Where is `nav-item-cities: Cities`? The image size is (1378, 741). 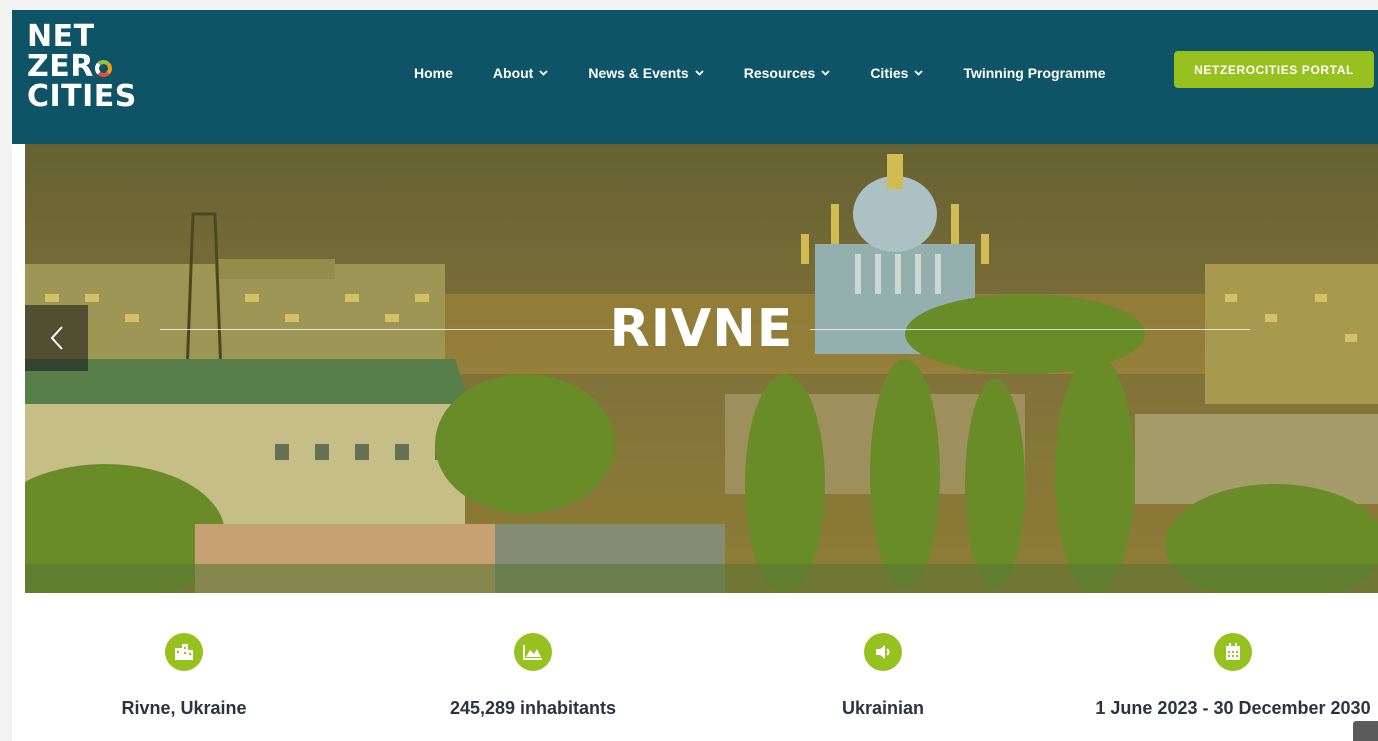
nav-item-cities: Cities is located at coordinates (897, 73).